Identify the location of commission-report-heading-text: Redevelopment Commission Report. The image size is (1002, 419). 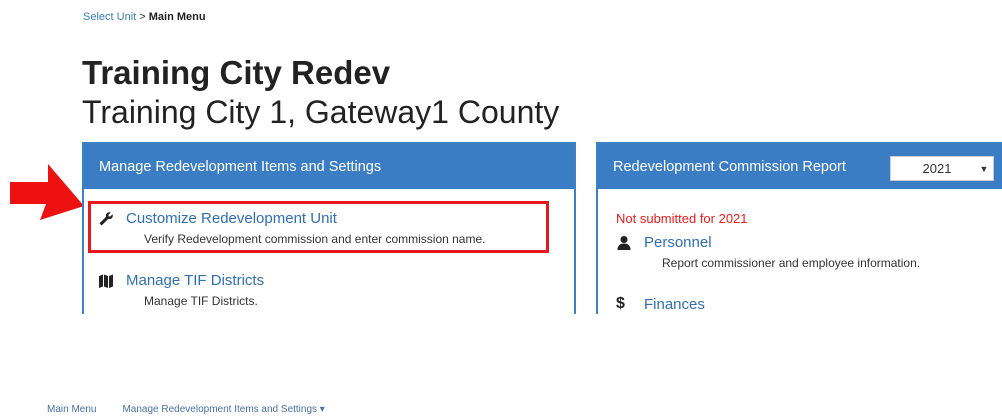
(729, 166).